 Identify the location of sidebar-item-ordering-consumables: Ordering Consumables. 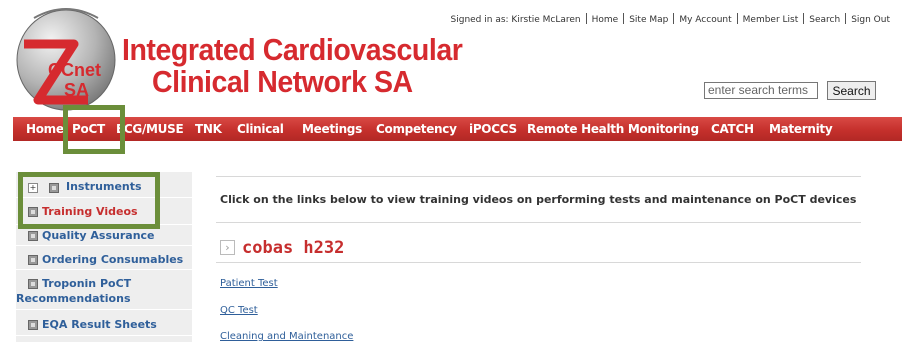
(104, 258).